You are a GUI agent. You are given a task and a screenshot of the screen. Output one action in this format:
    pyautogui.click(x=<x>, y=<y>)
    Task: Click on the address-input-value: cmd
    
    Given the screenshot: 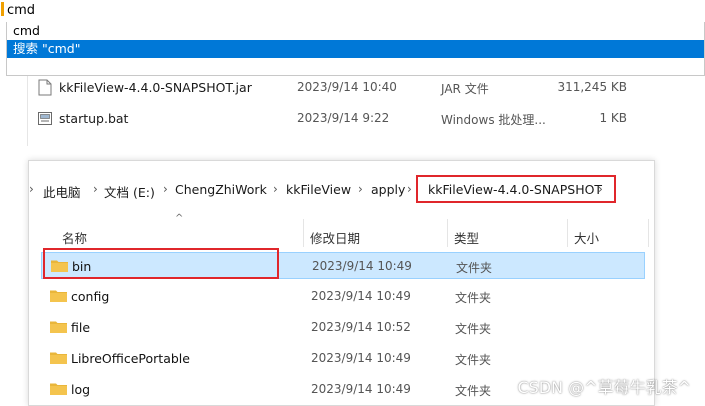 What is the action you would take?
    pyautogui.click(x=21, y=10)
    